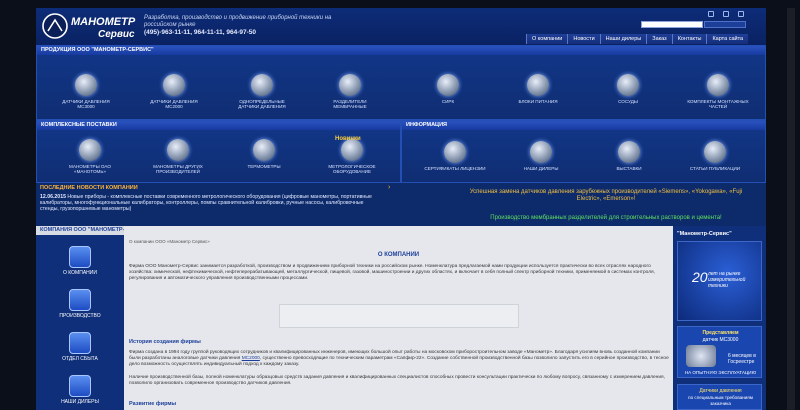 This screenshot has height=410, width=800. I want to click on complex-tile: МАНОМЕТРЫ ДРУГИХ ПРОИЗВОДИТЕЛЕЙ, so click(178, 156).